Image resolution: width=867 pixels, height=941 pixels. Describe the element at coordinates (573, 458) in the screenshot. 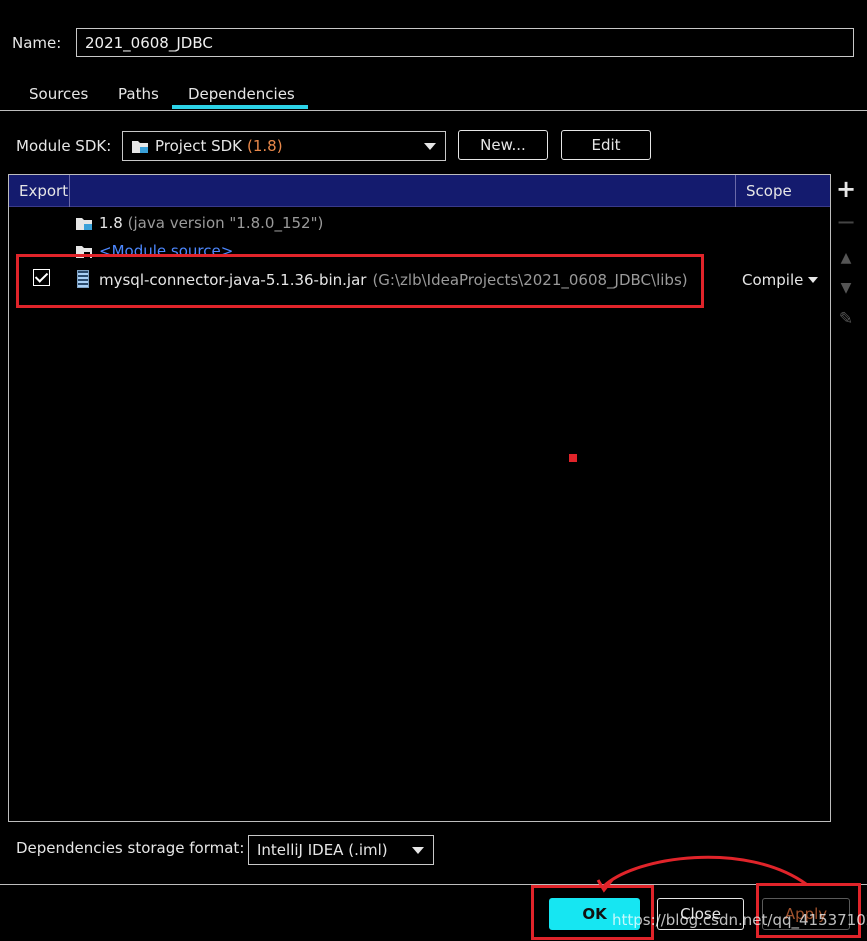

I see `annotation-dot` at that location.